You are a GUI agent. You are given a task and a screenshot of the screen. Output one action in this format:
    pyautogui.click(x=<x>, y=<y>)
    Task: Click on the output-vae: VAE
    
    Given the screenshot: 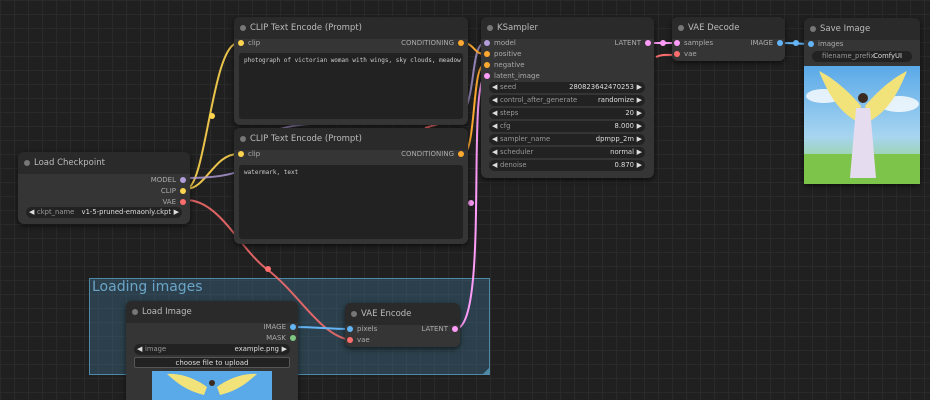 What is the action you would take?
    pyautogui.click(x=174, y=202)
    